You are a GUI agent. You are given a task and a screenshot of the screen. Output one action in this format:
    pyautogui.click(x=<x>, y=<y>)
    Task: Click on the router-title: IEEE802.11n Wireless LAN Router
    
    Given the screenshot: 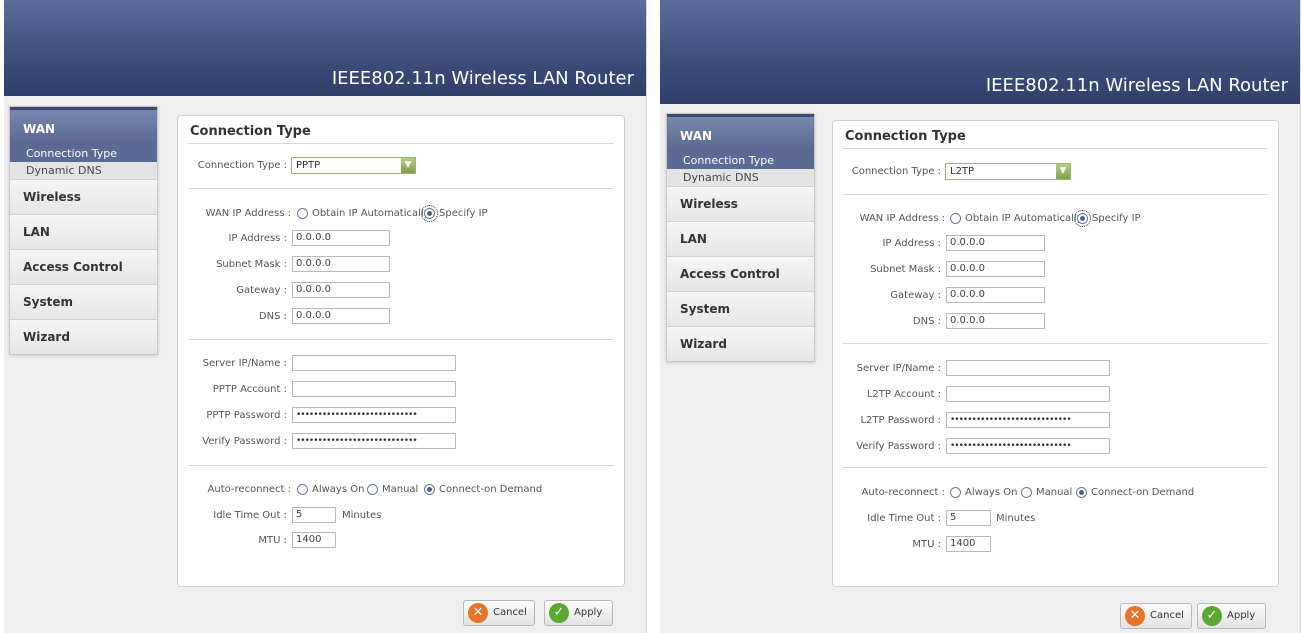 What is the action you would take?
    pyautogui.click(x=1136, y=85)
    